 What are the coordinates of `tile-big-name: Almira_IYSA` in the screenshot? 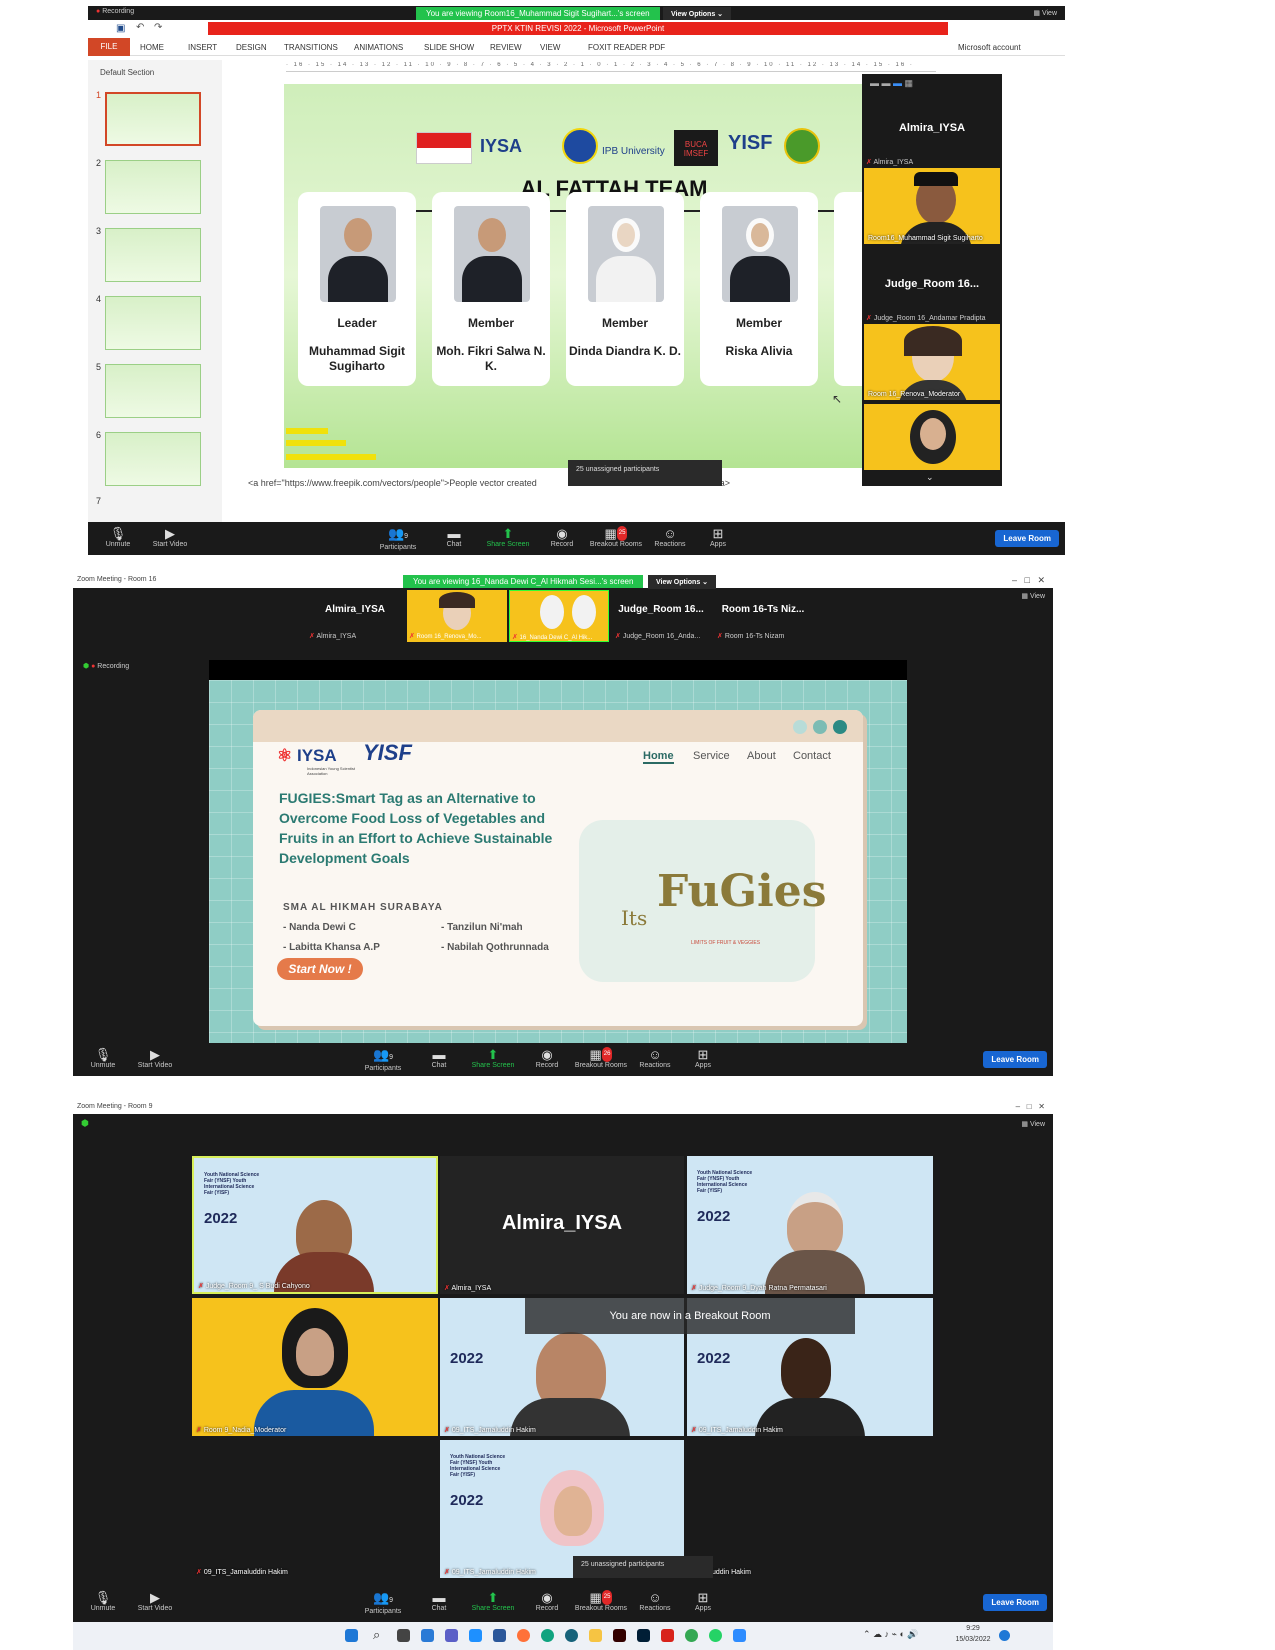 It's located at (562, 1223).